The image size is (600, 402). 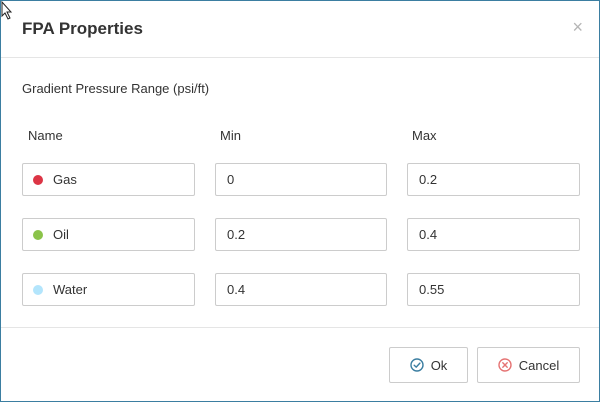 What do you see at coordinates (45, 135) in the screenshot?
I see `column-header-name: Name` at bounding box center [45, 135].